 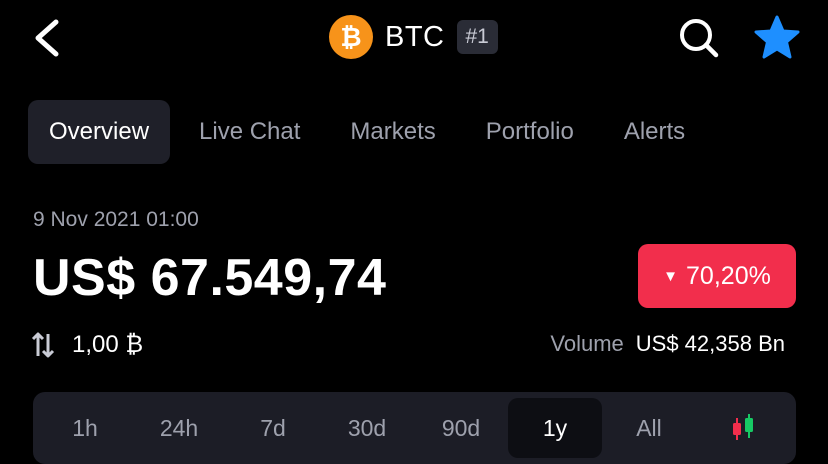 I want to click on holding-row: 1,00 ₿, so click(x=86, y=345).